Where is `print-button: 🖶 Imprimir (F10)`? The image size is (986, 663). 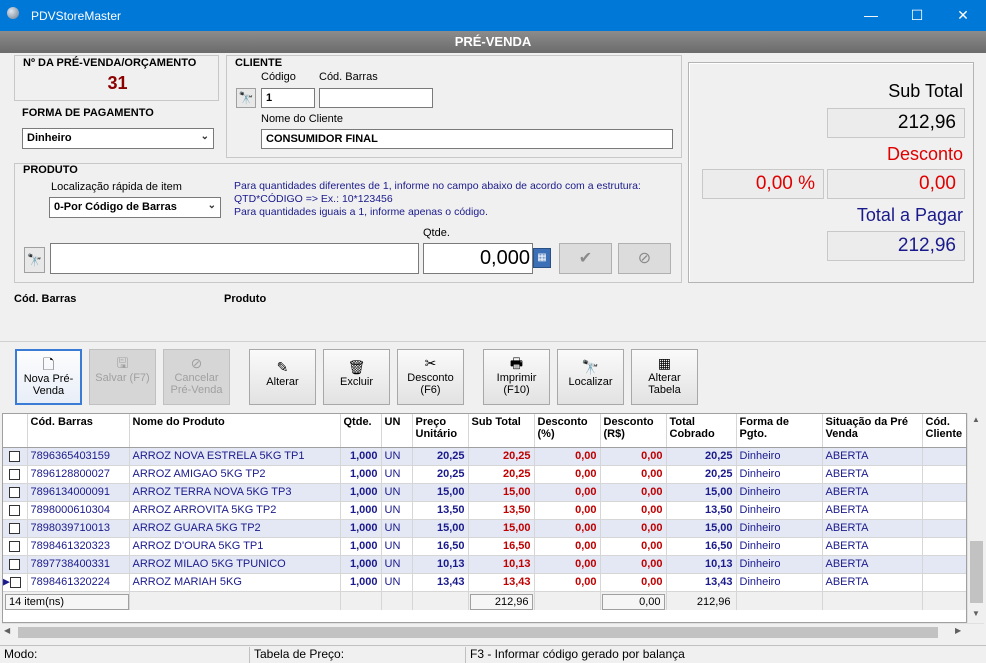 print-button: 🖶 Imprimir (F10) is located at coordinates (516, 377).